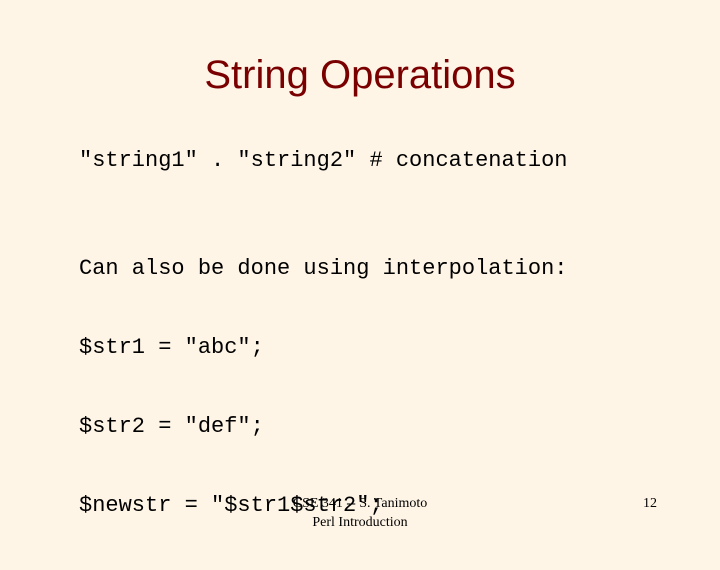 The height and width of the screenshot is (570, 720). What do you see at coordinates (650, 503) in the screenshot?
I see `page-number: 12` at bounding box center [650, 503].